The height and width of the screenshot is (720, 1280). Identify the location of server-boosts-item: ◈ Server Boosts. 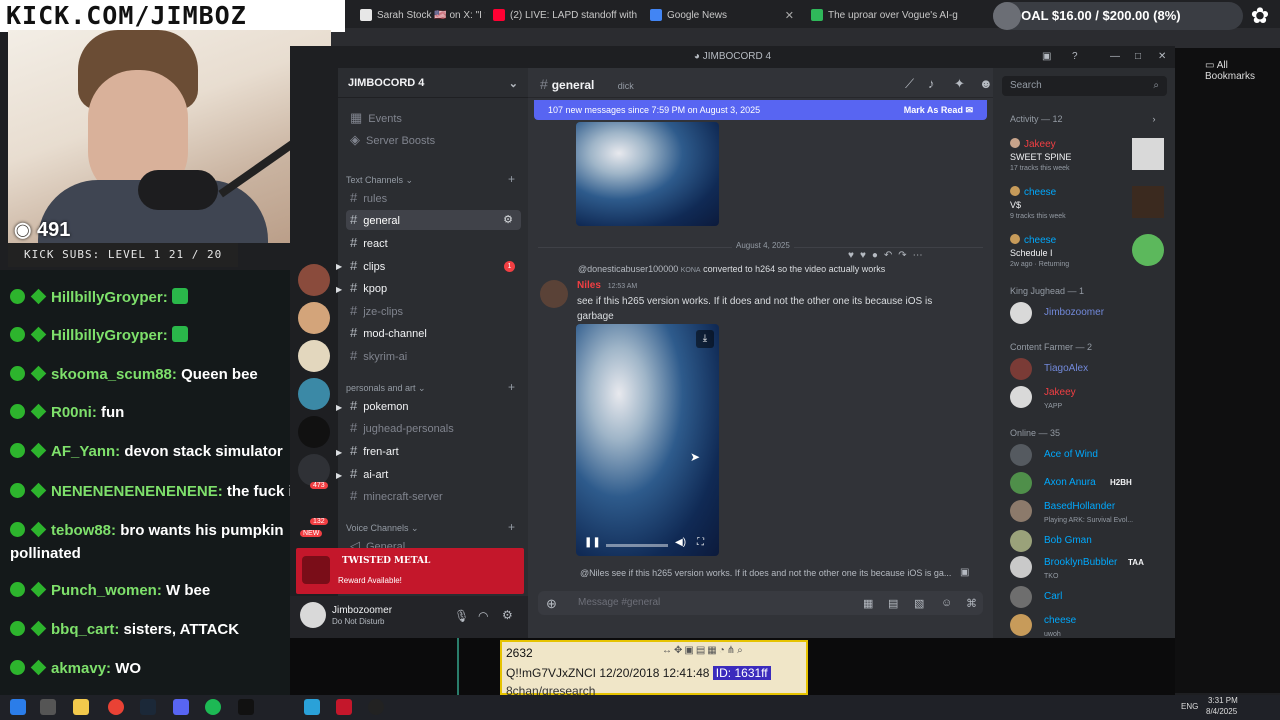
(433, 140).